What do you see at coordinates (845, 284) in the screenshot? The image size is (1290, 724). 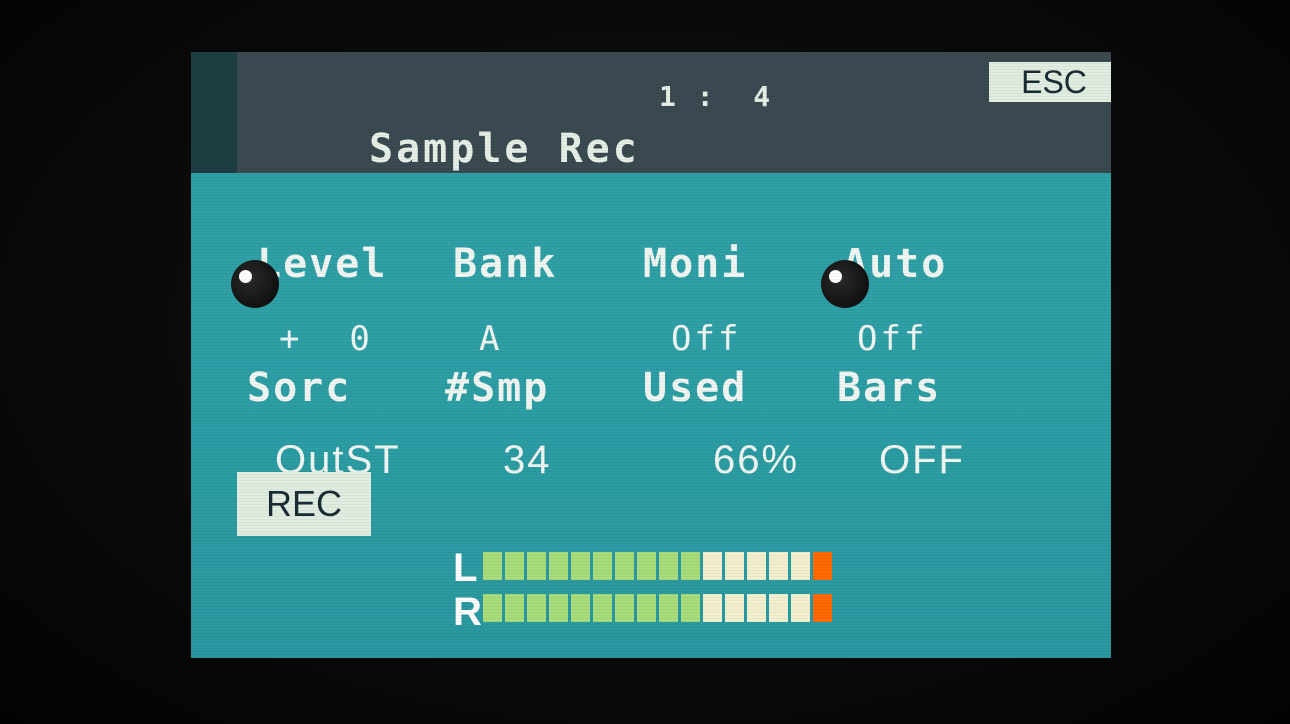 I see `knob-auto-icon` at bounding box center [845, 284].